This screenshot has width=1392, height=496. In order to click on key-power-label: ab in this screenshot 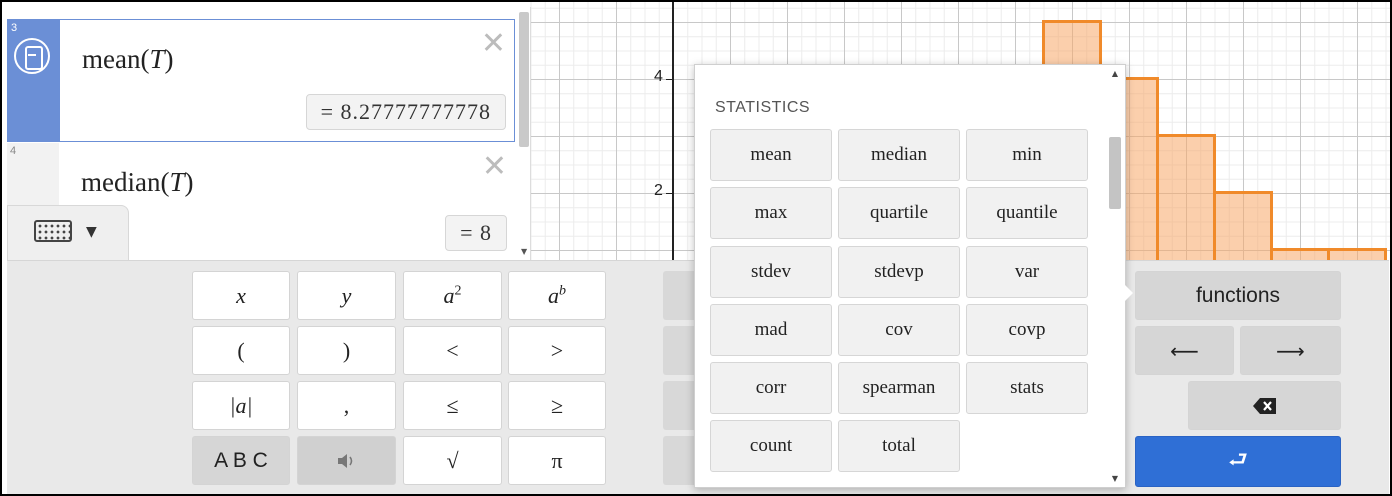, I will do `click(557, 295)`.